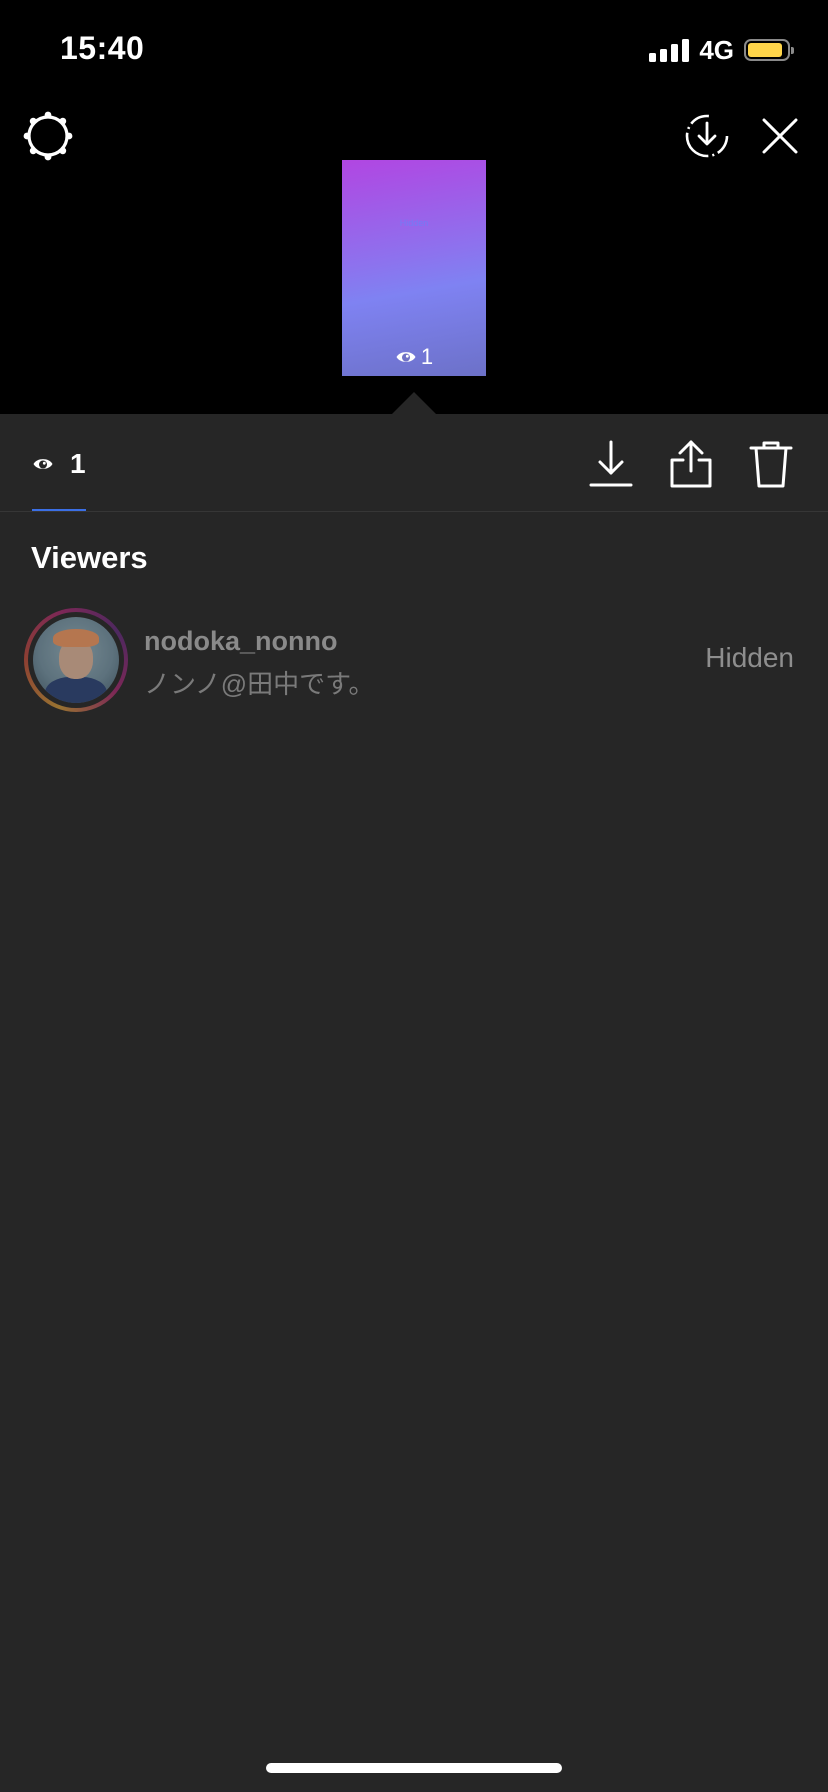 Image resolution: width=828 pixels, height=1792 pixels. Describe the element at coordinates (669, 50) in the screenshot. I see `cellular-signal-icon` at that location.